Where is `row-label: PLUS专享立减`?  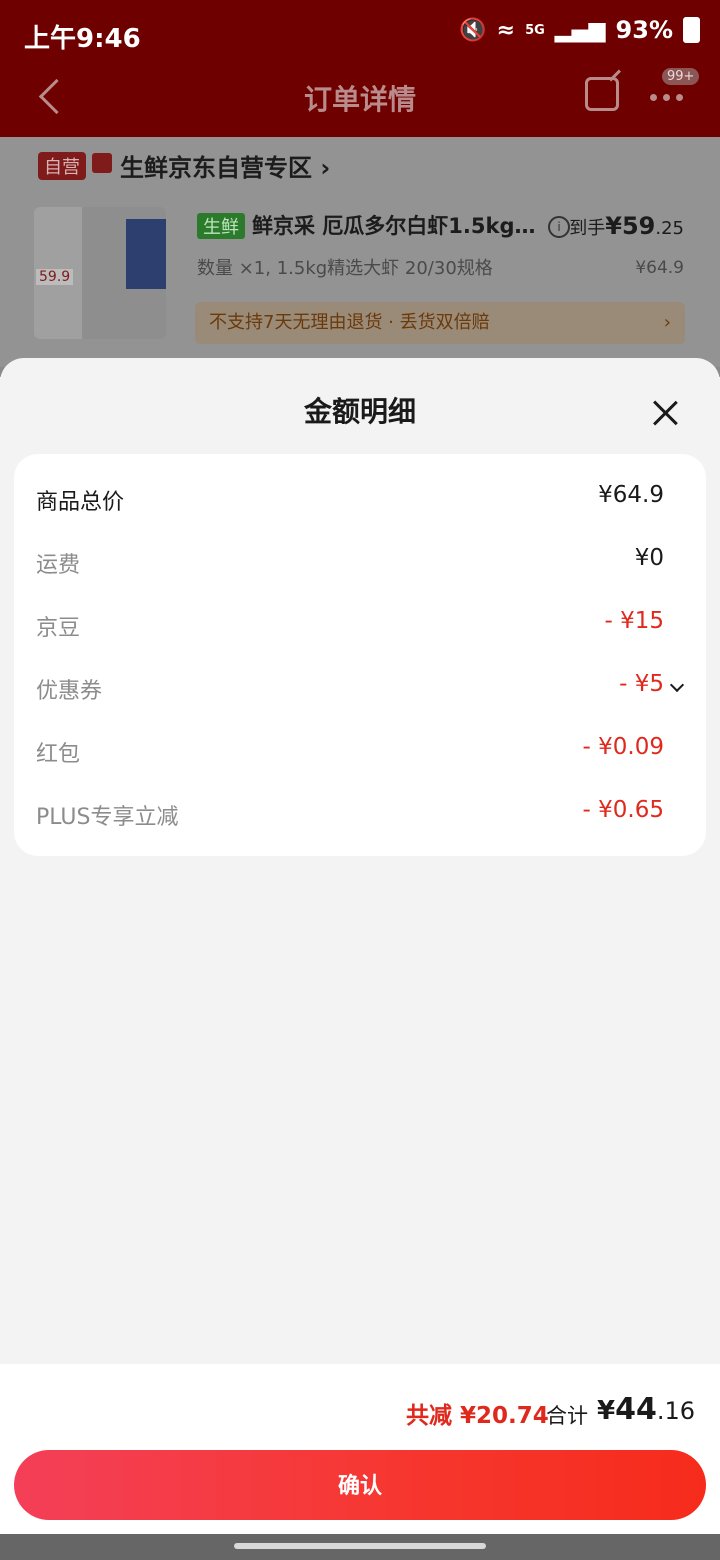 row-label: PLUS专享立减 is located at coordinates (107, 817).